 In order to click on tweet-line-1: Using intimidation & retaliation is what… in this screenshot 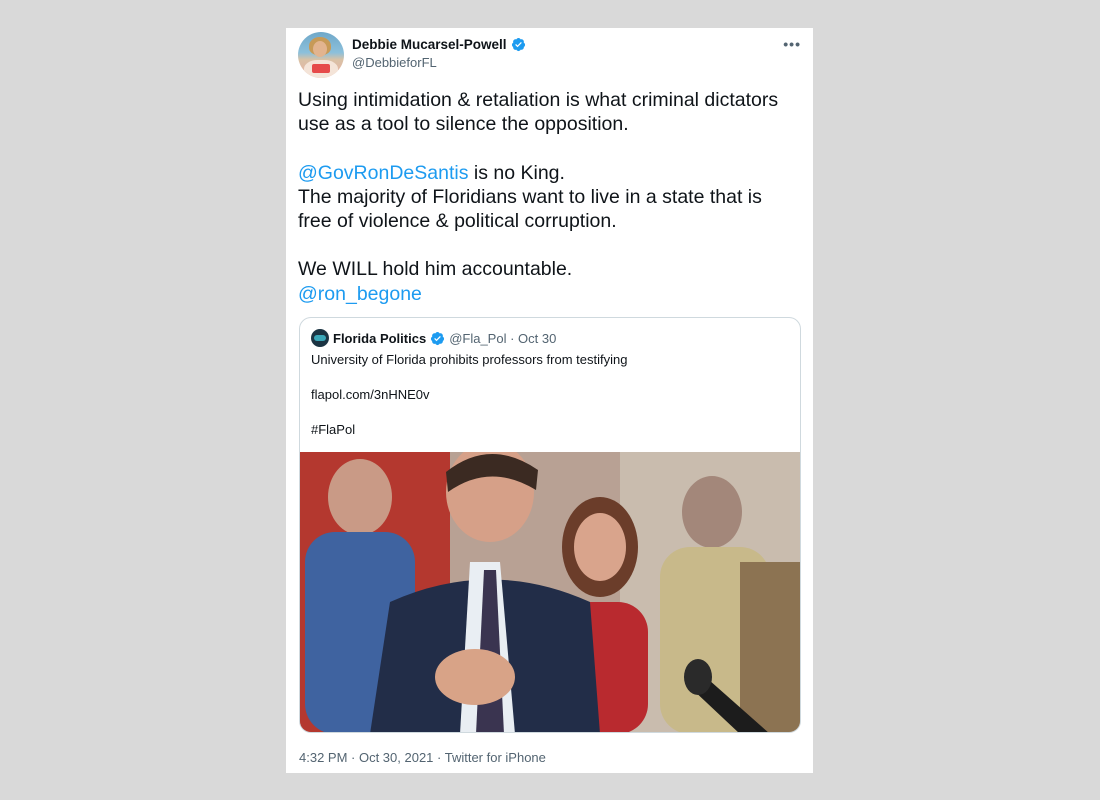, I will do `click(538, 112)`.